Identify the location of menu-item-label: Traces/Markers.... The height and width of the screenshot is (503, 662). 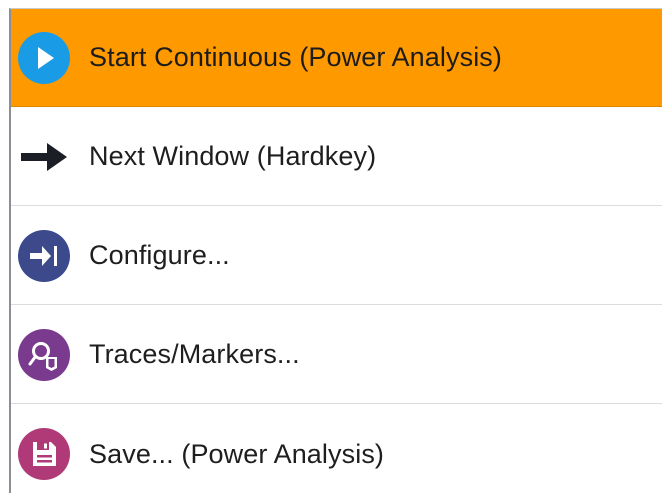
(194, 354).